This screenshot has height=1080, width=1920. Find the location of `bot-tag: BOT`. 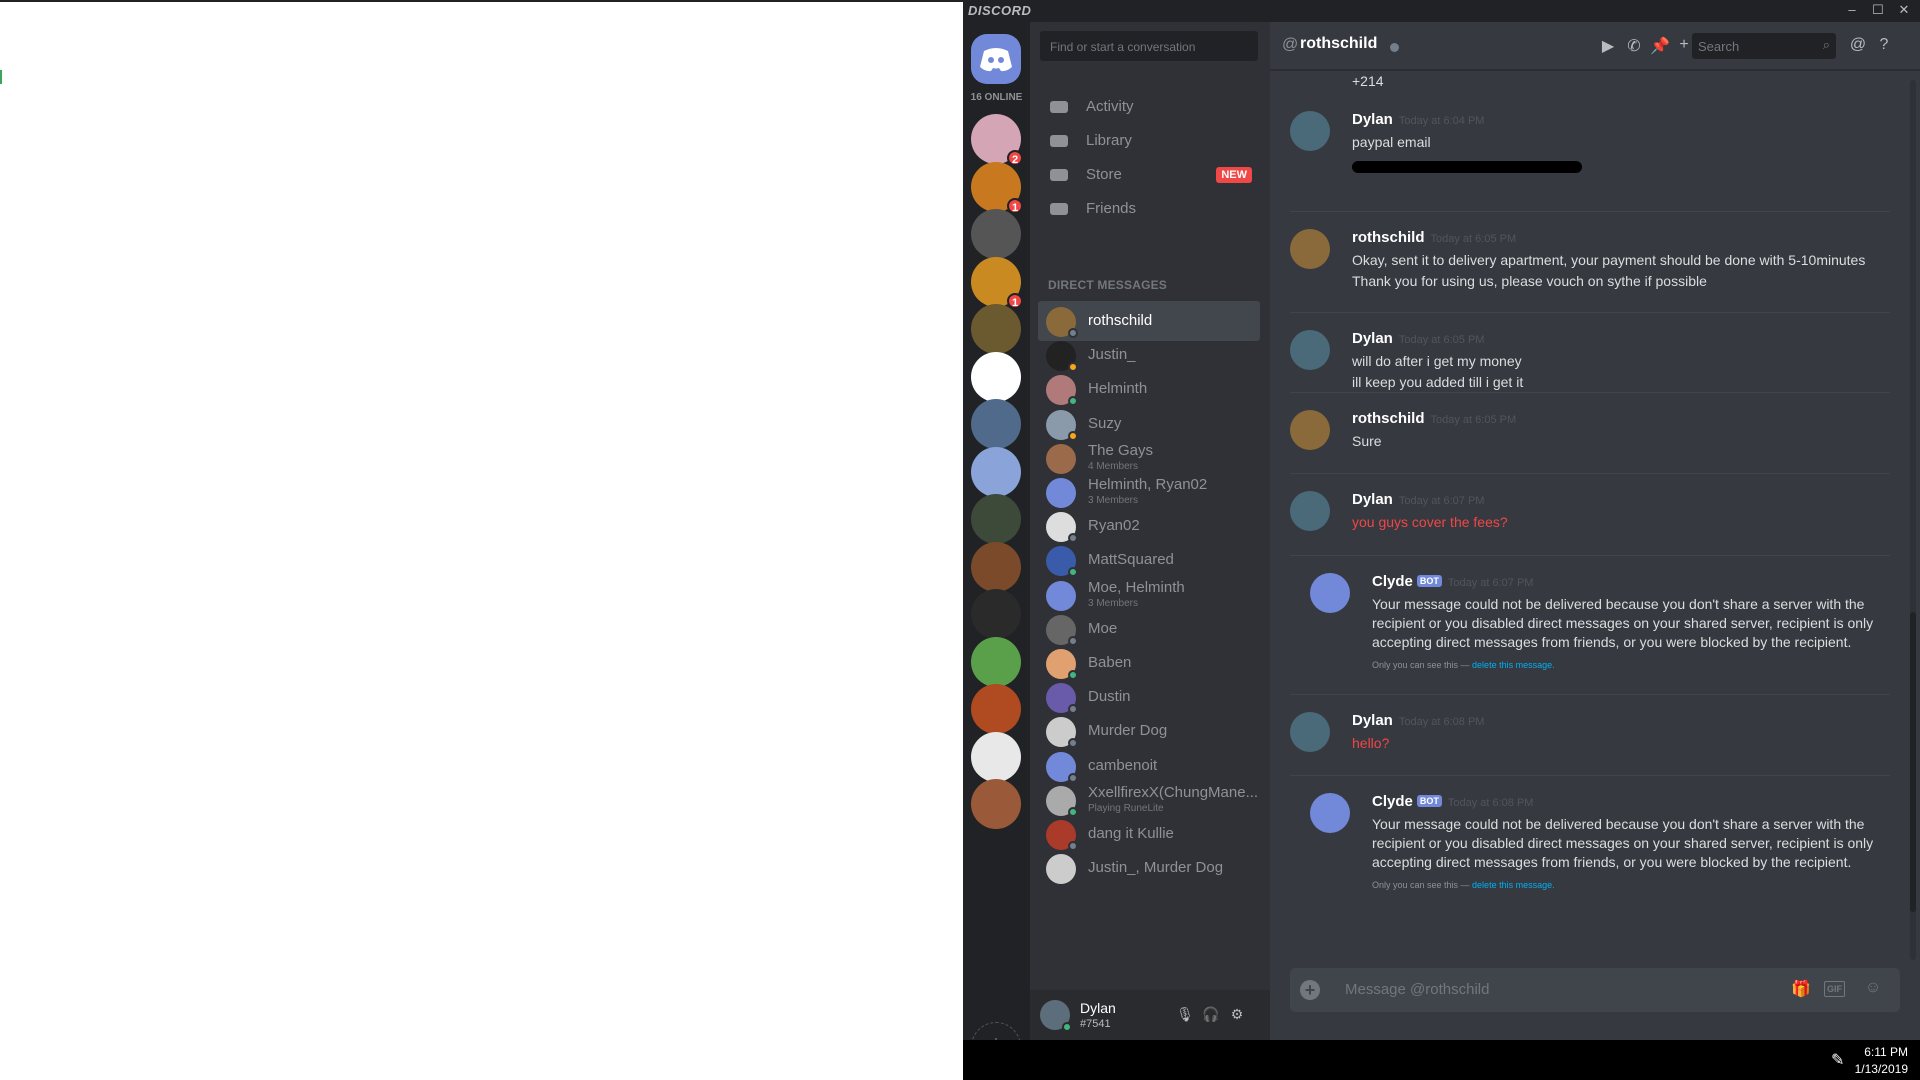

bot-tag: BOT is located at coordinates (1429, 801).